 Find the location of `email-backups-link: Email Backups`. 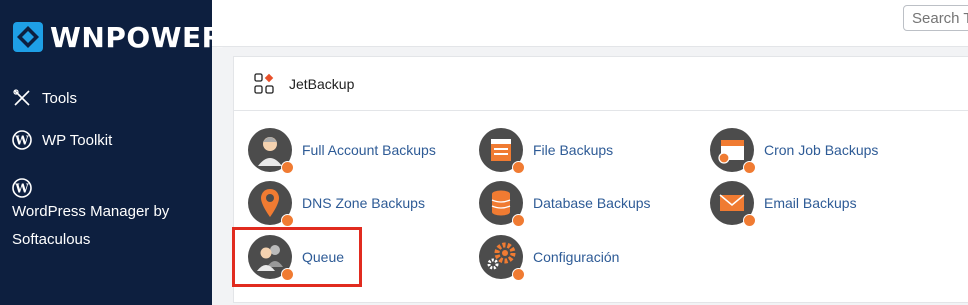

email-backups-link: Email Backups is located at coordinates (783, 204).